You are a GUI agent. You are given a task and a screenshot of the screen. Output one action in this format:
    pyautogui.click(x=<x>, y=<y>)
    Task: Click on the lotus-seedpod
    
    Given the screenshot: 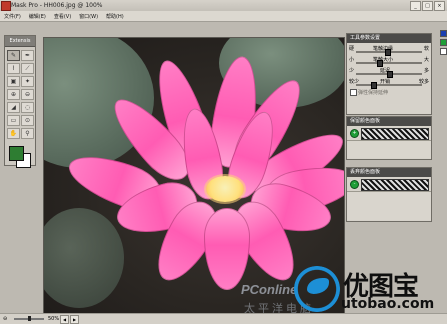 What is the action you would take?
    pyautogui.click(x=225, y=189)
    